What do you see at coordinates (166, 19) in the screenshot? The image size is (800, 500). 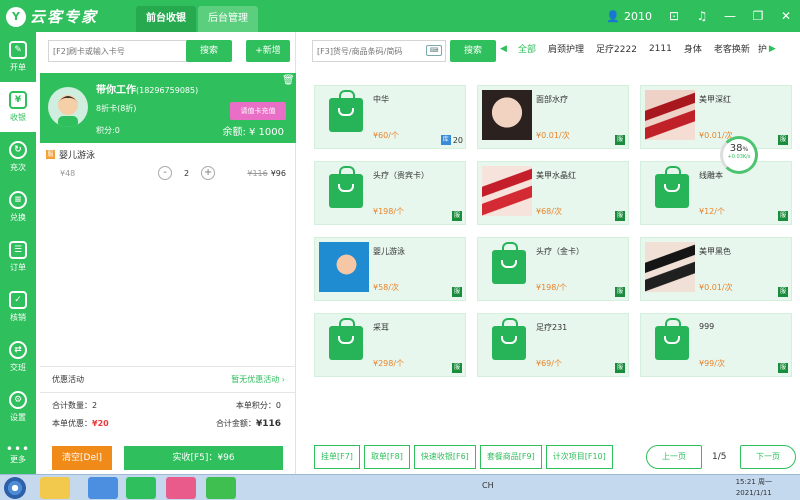 I see `tab-front-cashier: 前台收银` at bounding box center [166, 19].